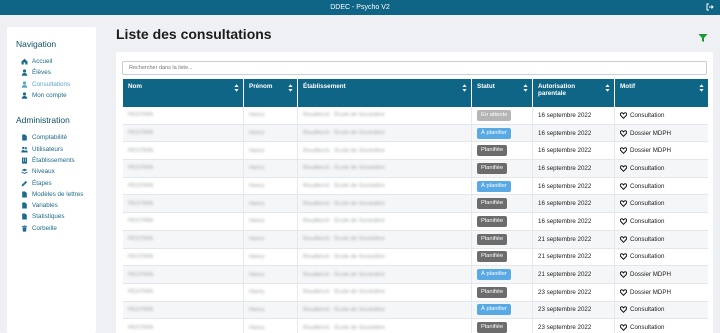  What do you see at coordinates (183, 93) in the screenshot?
I see `column-header-nom: Nom` at bounding box center [183, 93].